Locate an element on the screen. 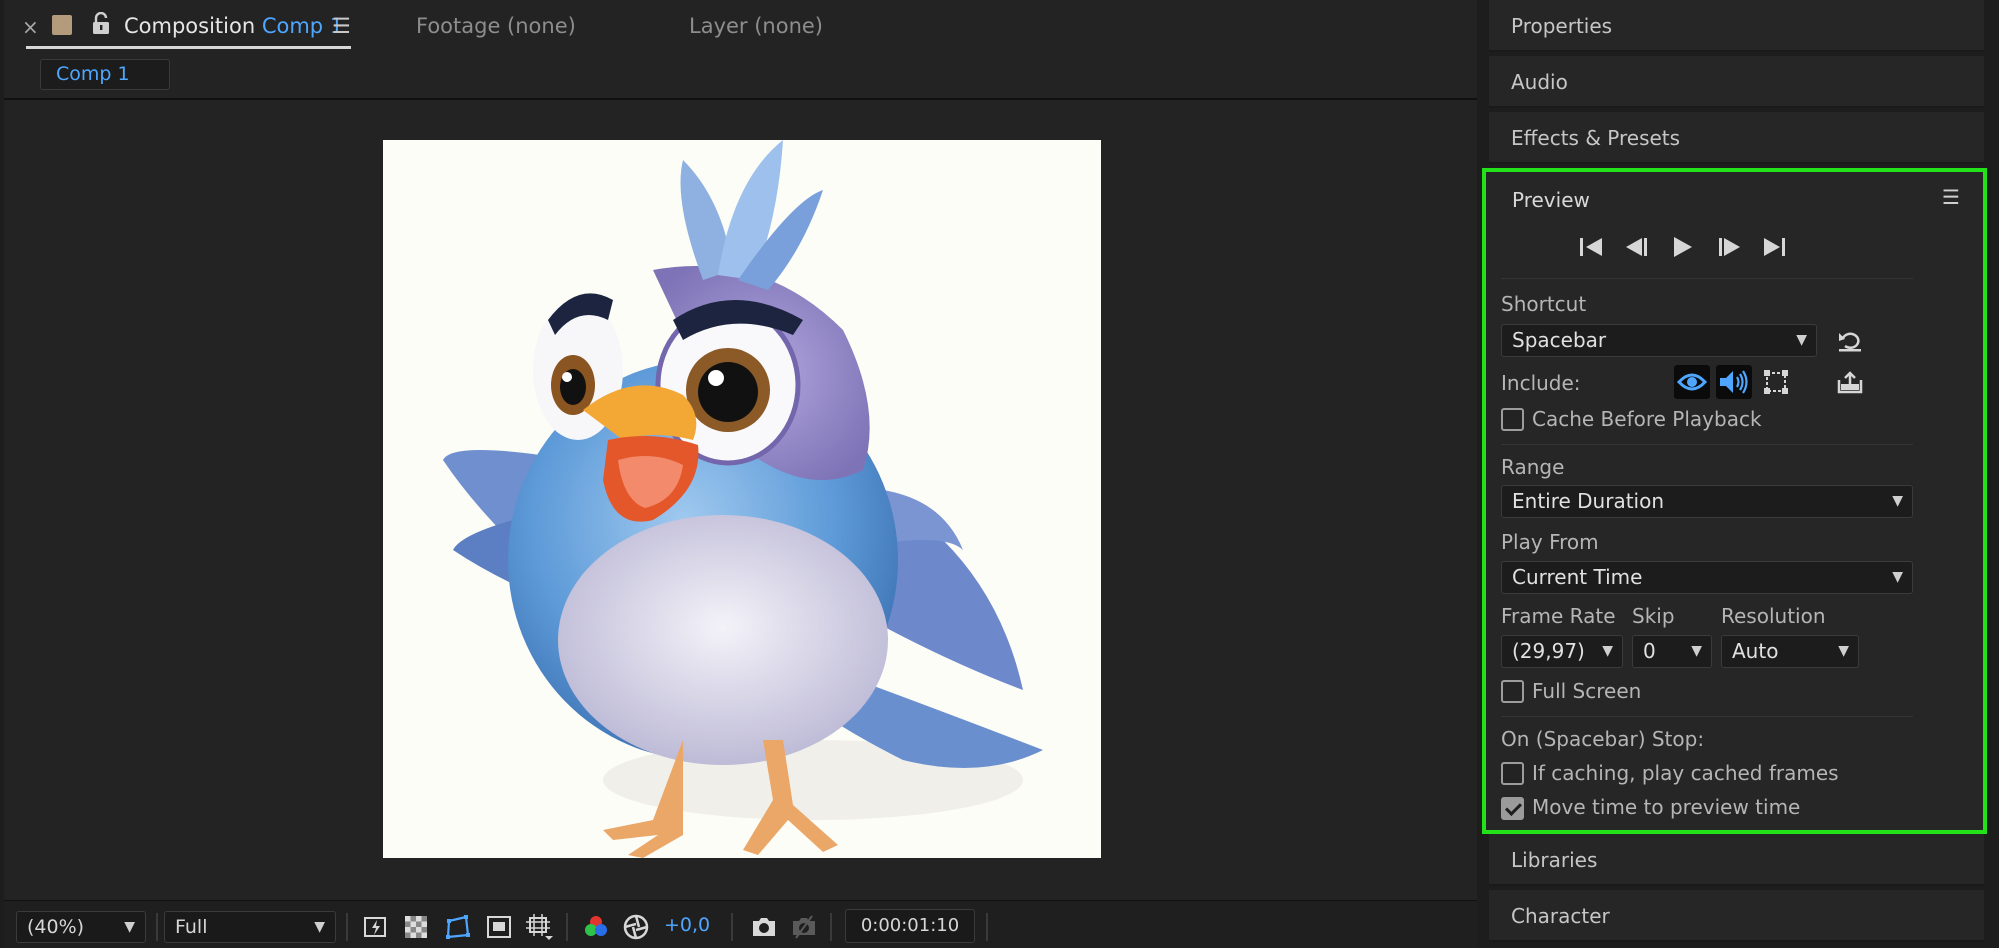  skip-value: 0 is located at coordinates (1649, 651).